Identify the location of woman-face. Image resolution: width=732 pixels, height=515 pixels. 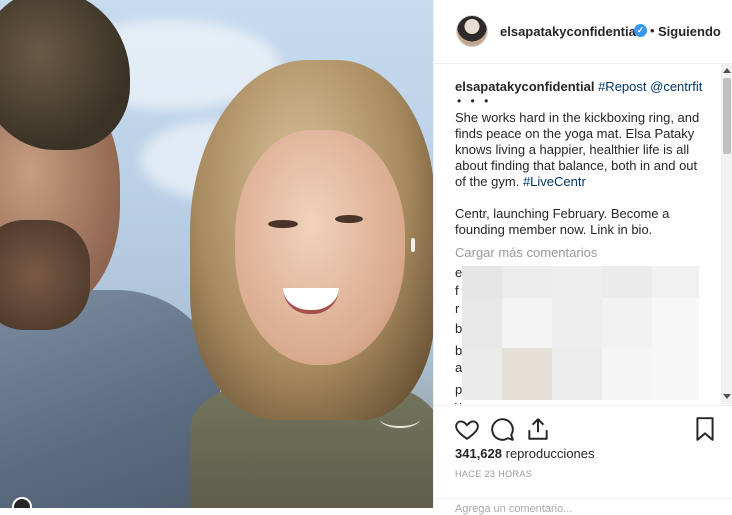
(320, 247).